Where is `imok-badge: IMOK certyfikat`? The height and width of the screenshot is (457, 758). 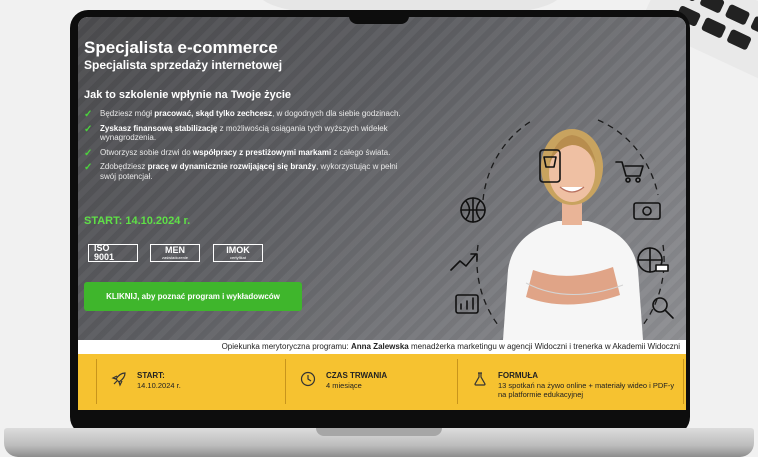
imok-badge: IMOK certyfikat is located at coordinates (238, 253).